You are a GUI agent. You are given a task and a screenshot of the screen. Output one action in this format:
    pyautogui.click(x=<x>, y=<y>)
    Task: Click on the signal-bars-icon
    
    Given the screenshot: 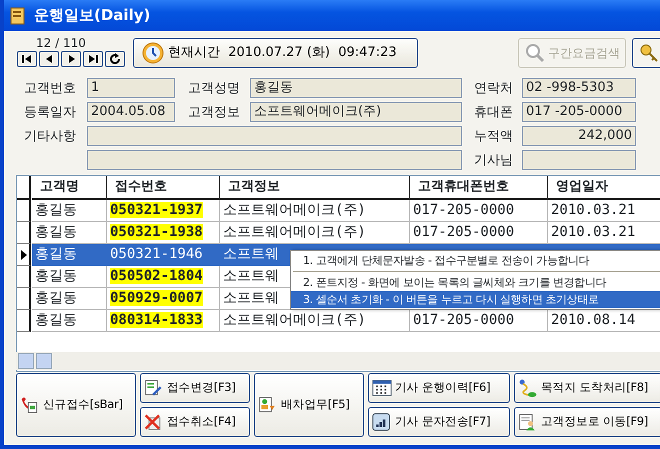 What is the action you would take?
    pyautogui.click(x=382, y=422)
    